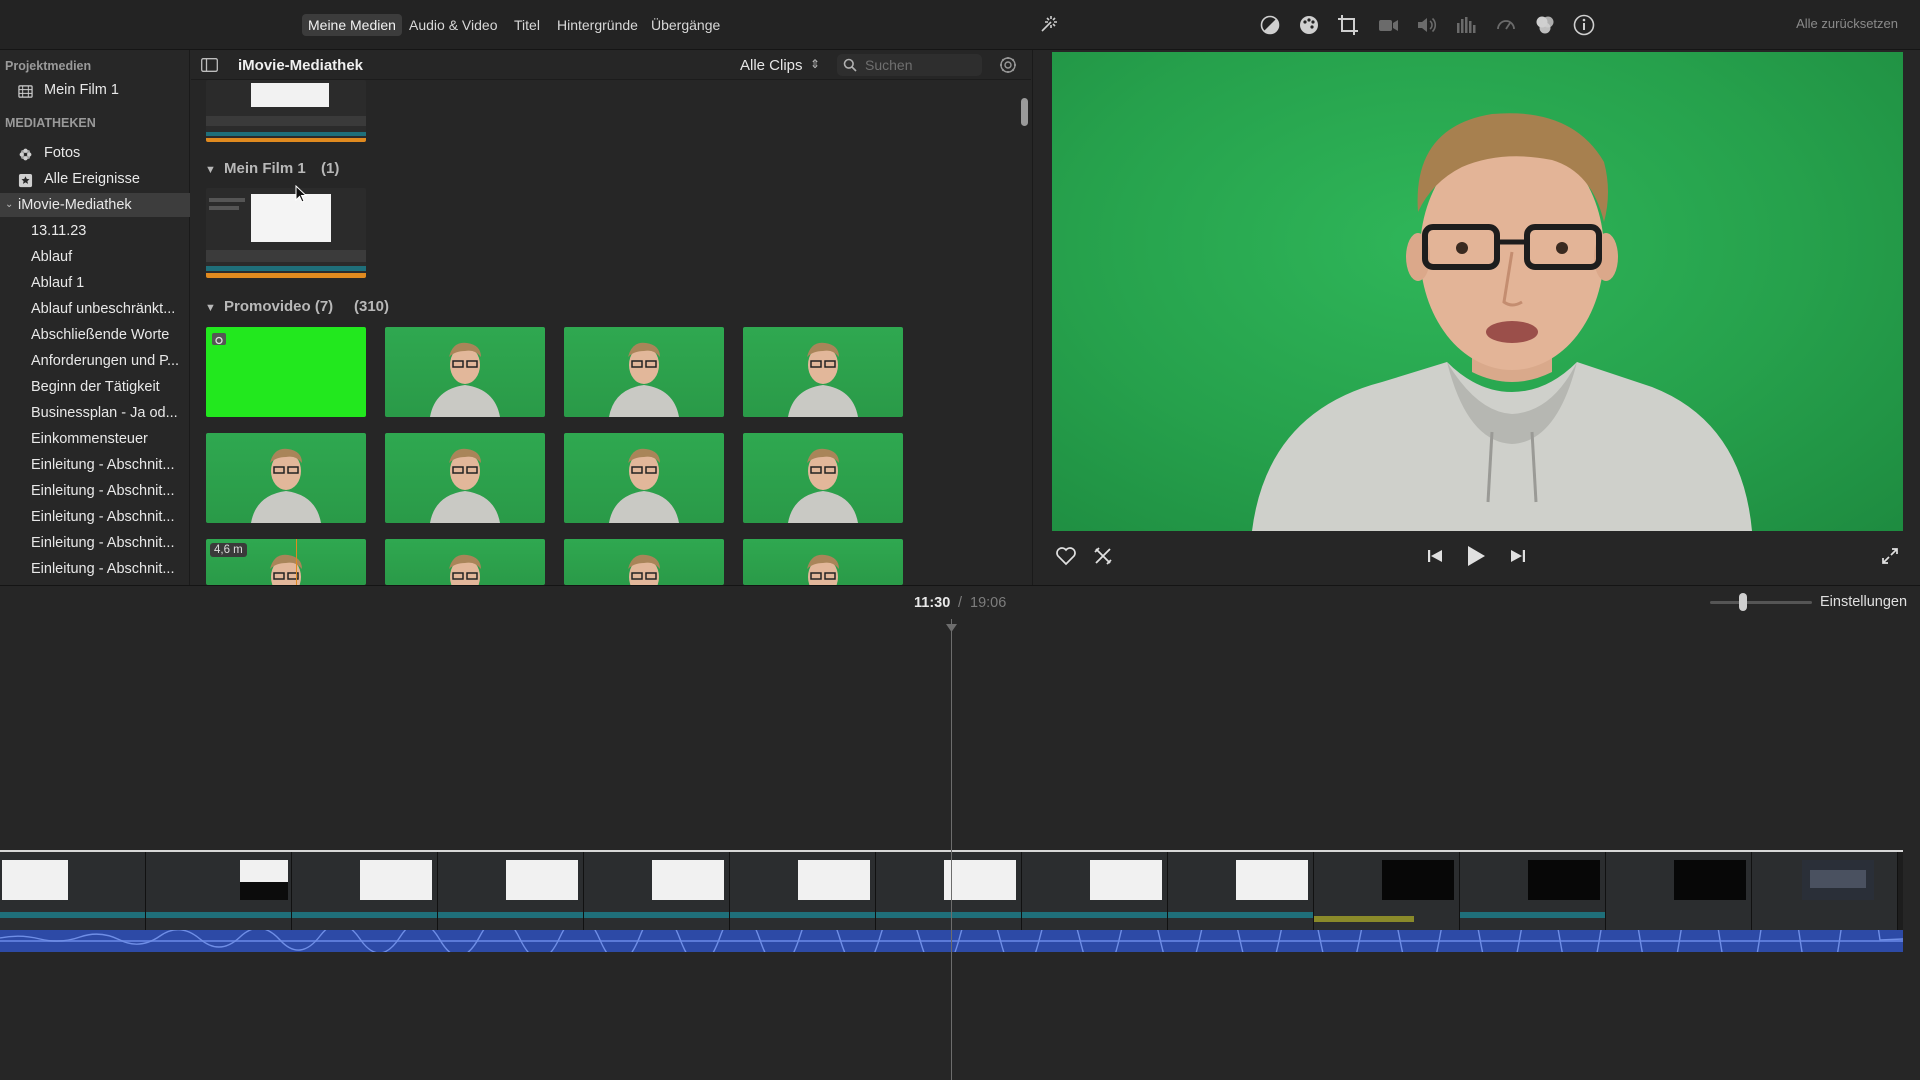 This screenshot has height=1080, width=1920. I want to click on color-balance-icon, so click(1270, 25).